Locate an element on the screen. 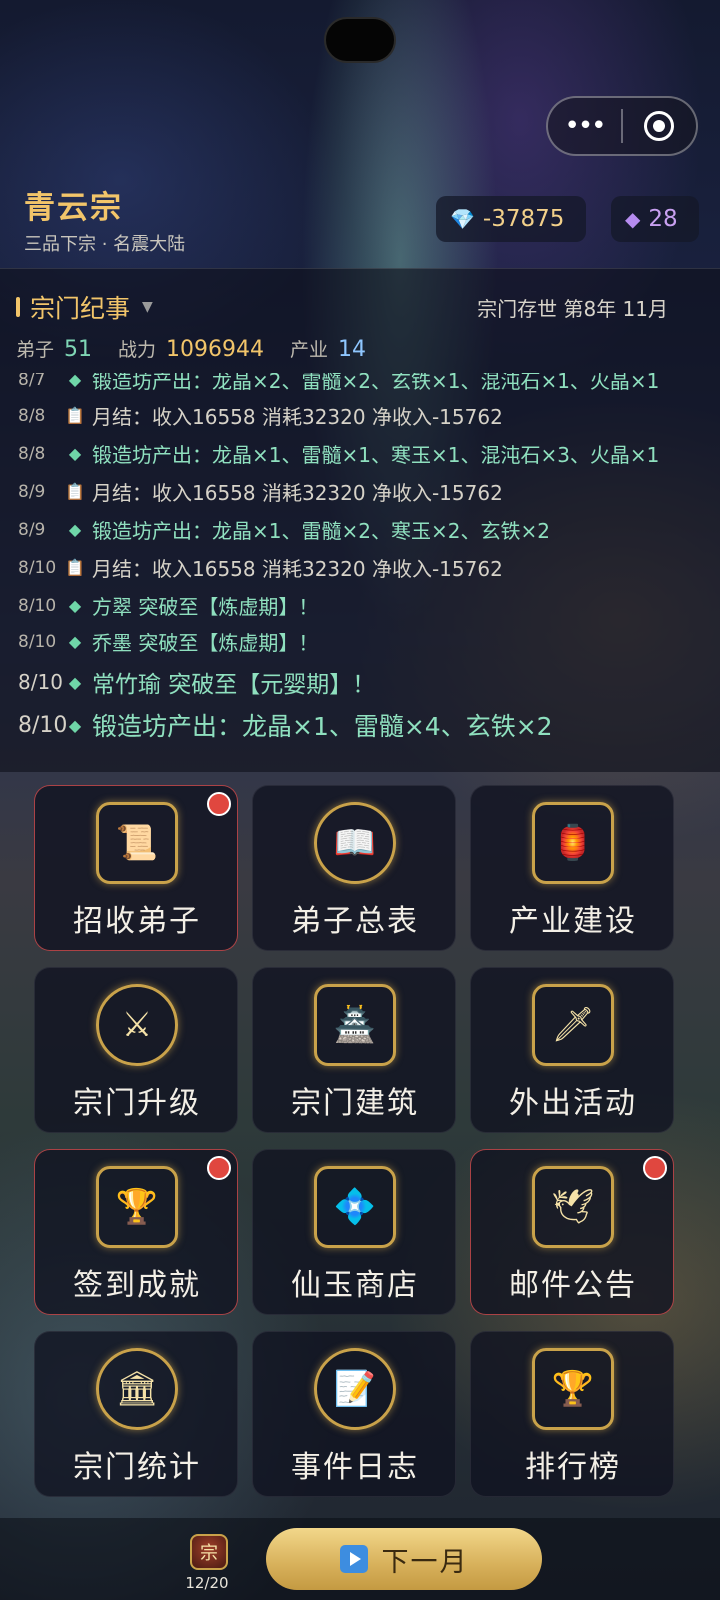 This screenshot has height=1600, width=720. card-label: 产业建设 is located at coordinates (573, 921).